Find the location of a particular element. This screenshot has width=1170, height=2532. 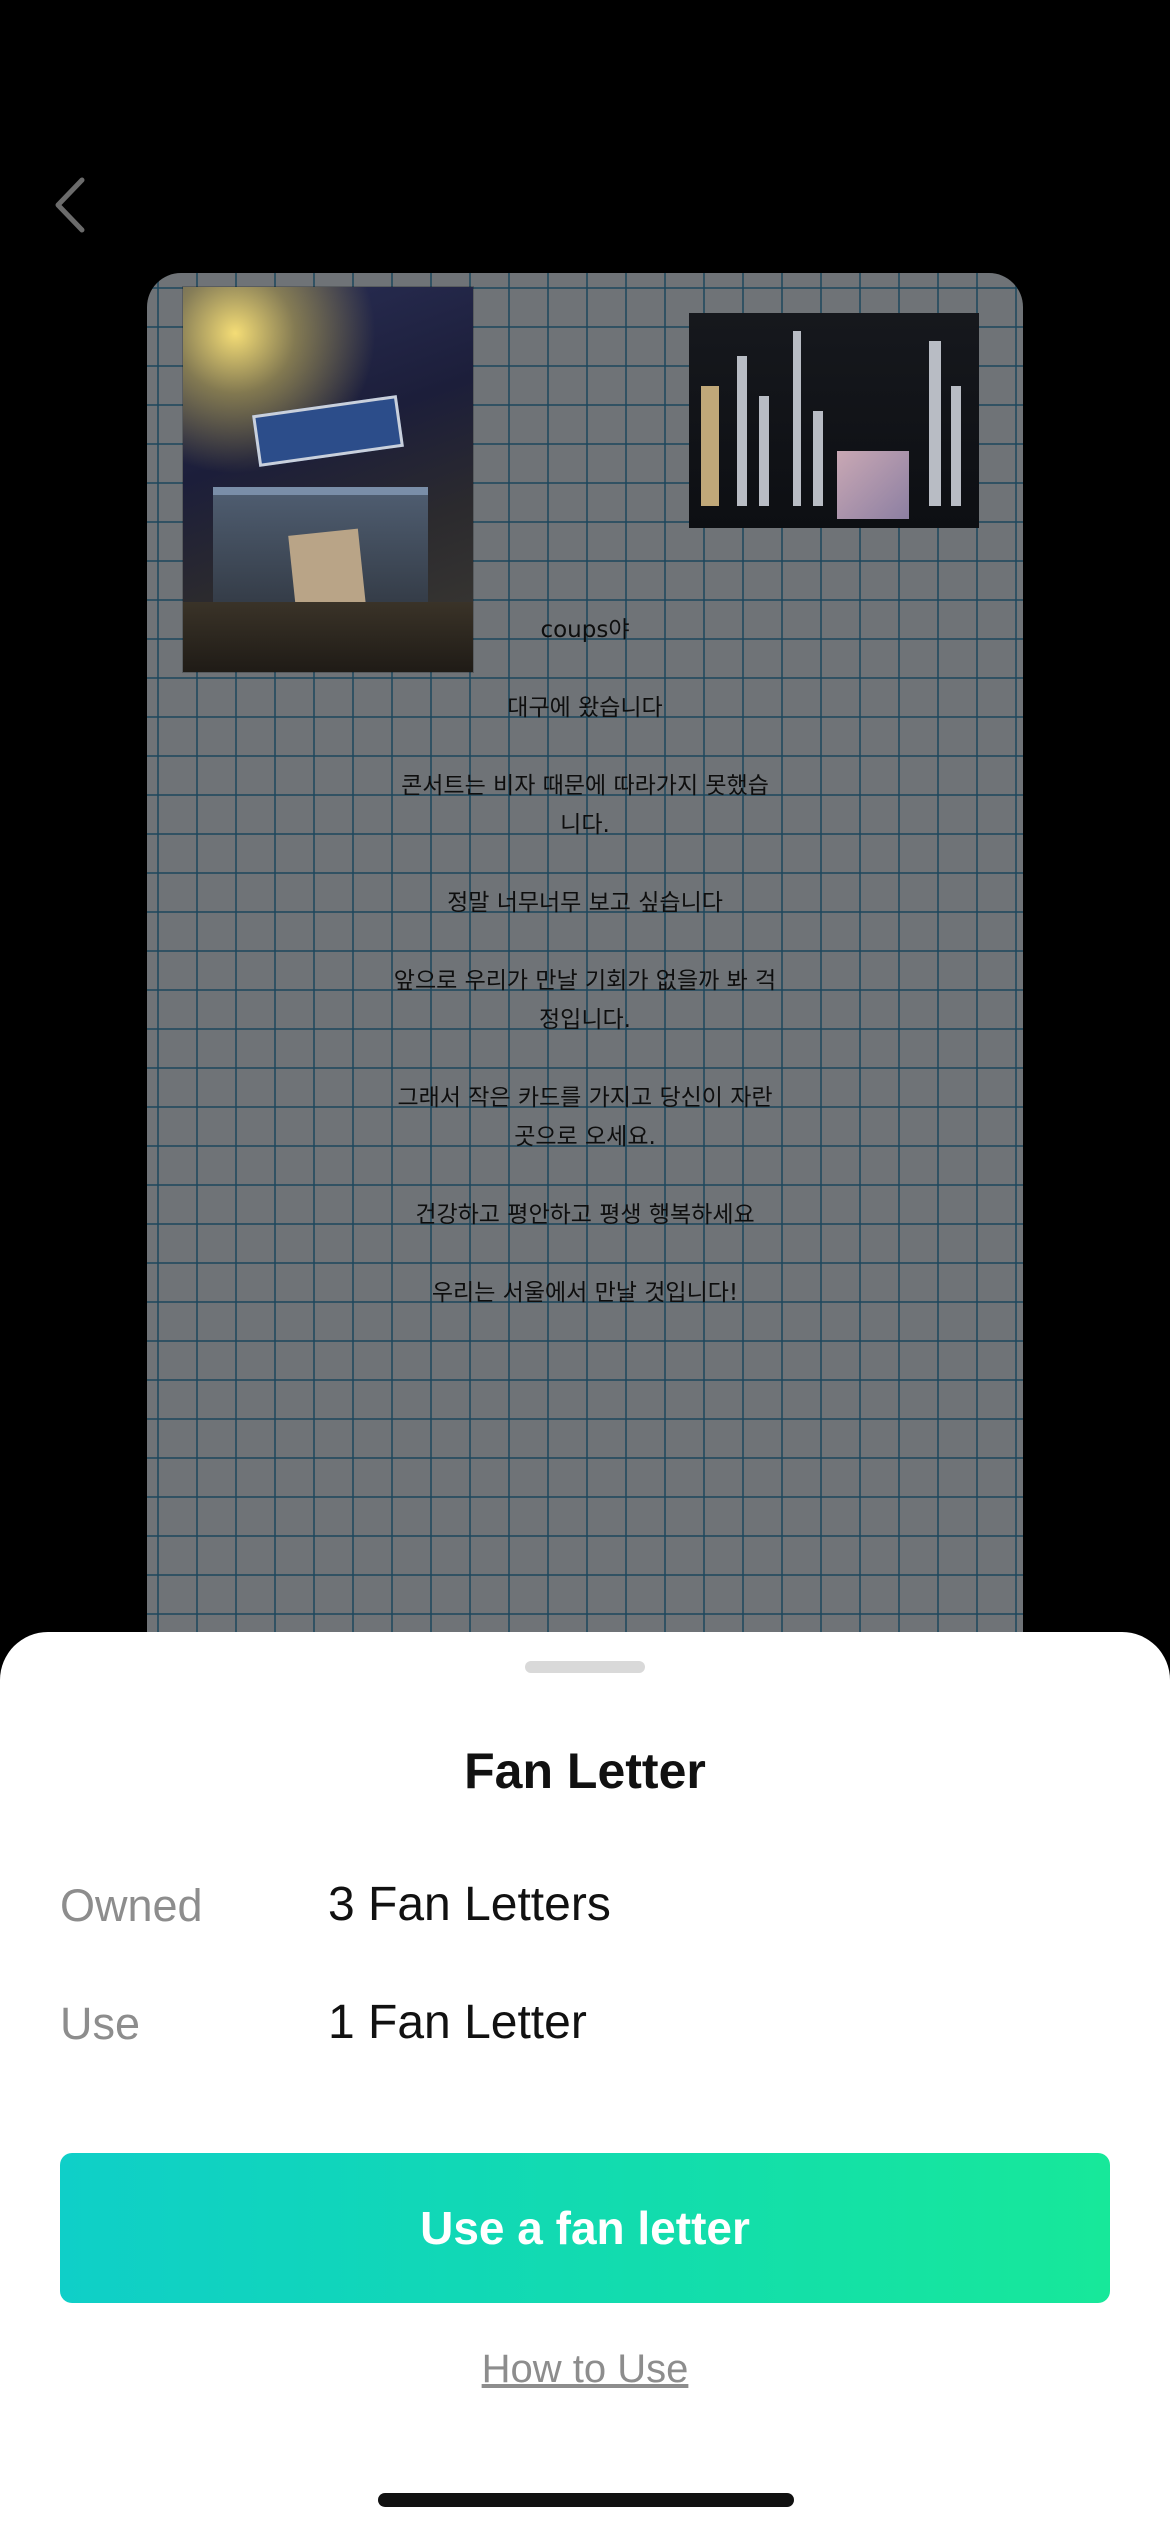

use-value: 1 Fan Letter is located at coordinates (457, 2022).